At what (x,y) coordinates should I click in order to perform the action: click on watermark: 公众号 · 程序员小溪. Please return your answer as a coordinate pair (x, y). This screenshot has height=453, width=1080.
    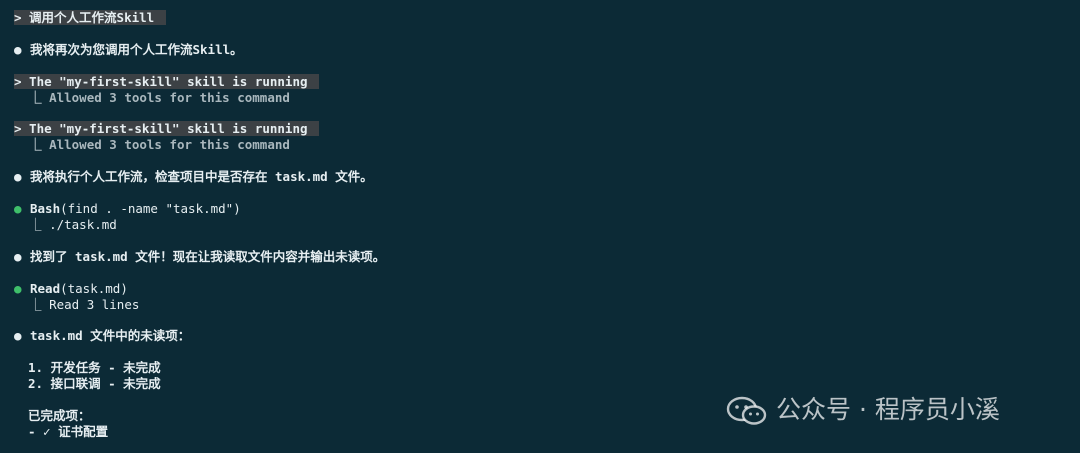
    Looking at the image, I should click on (863, 410).